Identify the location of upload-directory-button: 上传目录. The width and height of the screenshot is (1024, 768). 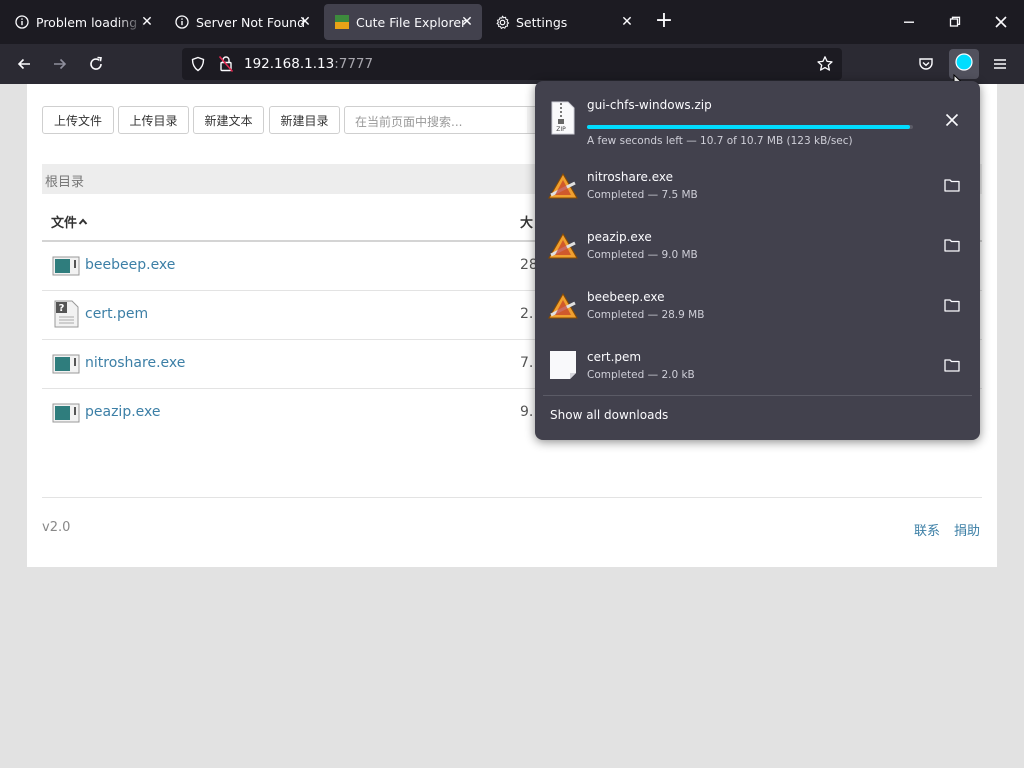
(153, 120).